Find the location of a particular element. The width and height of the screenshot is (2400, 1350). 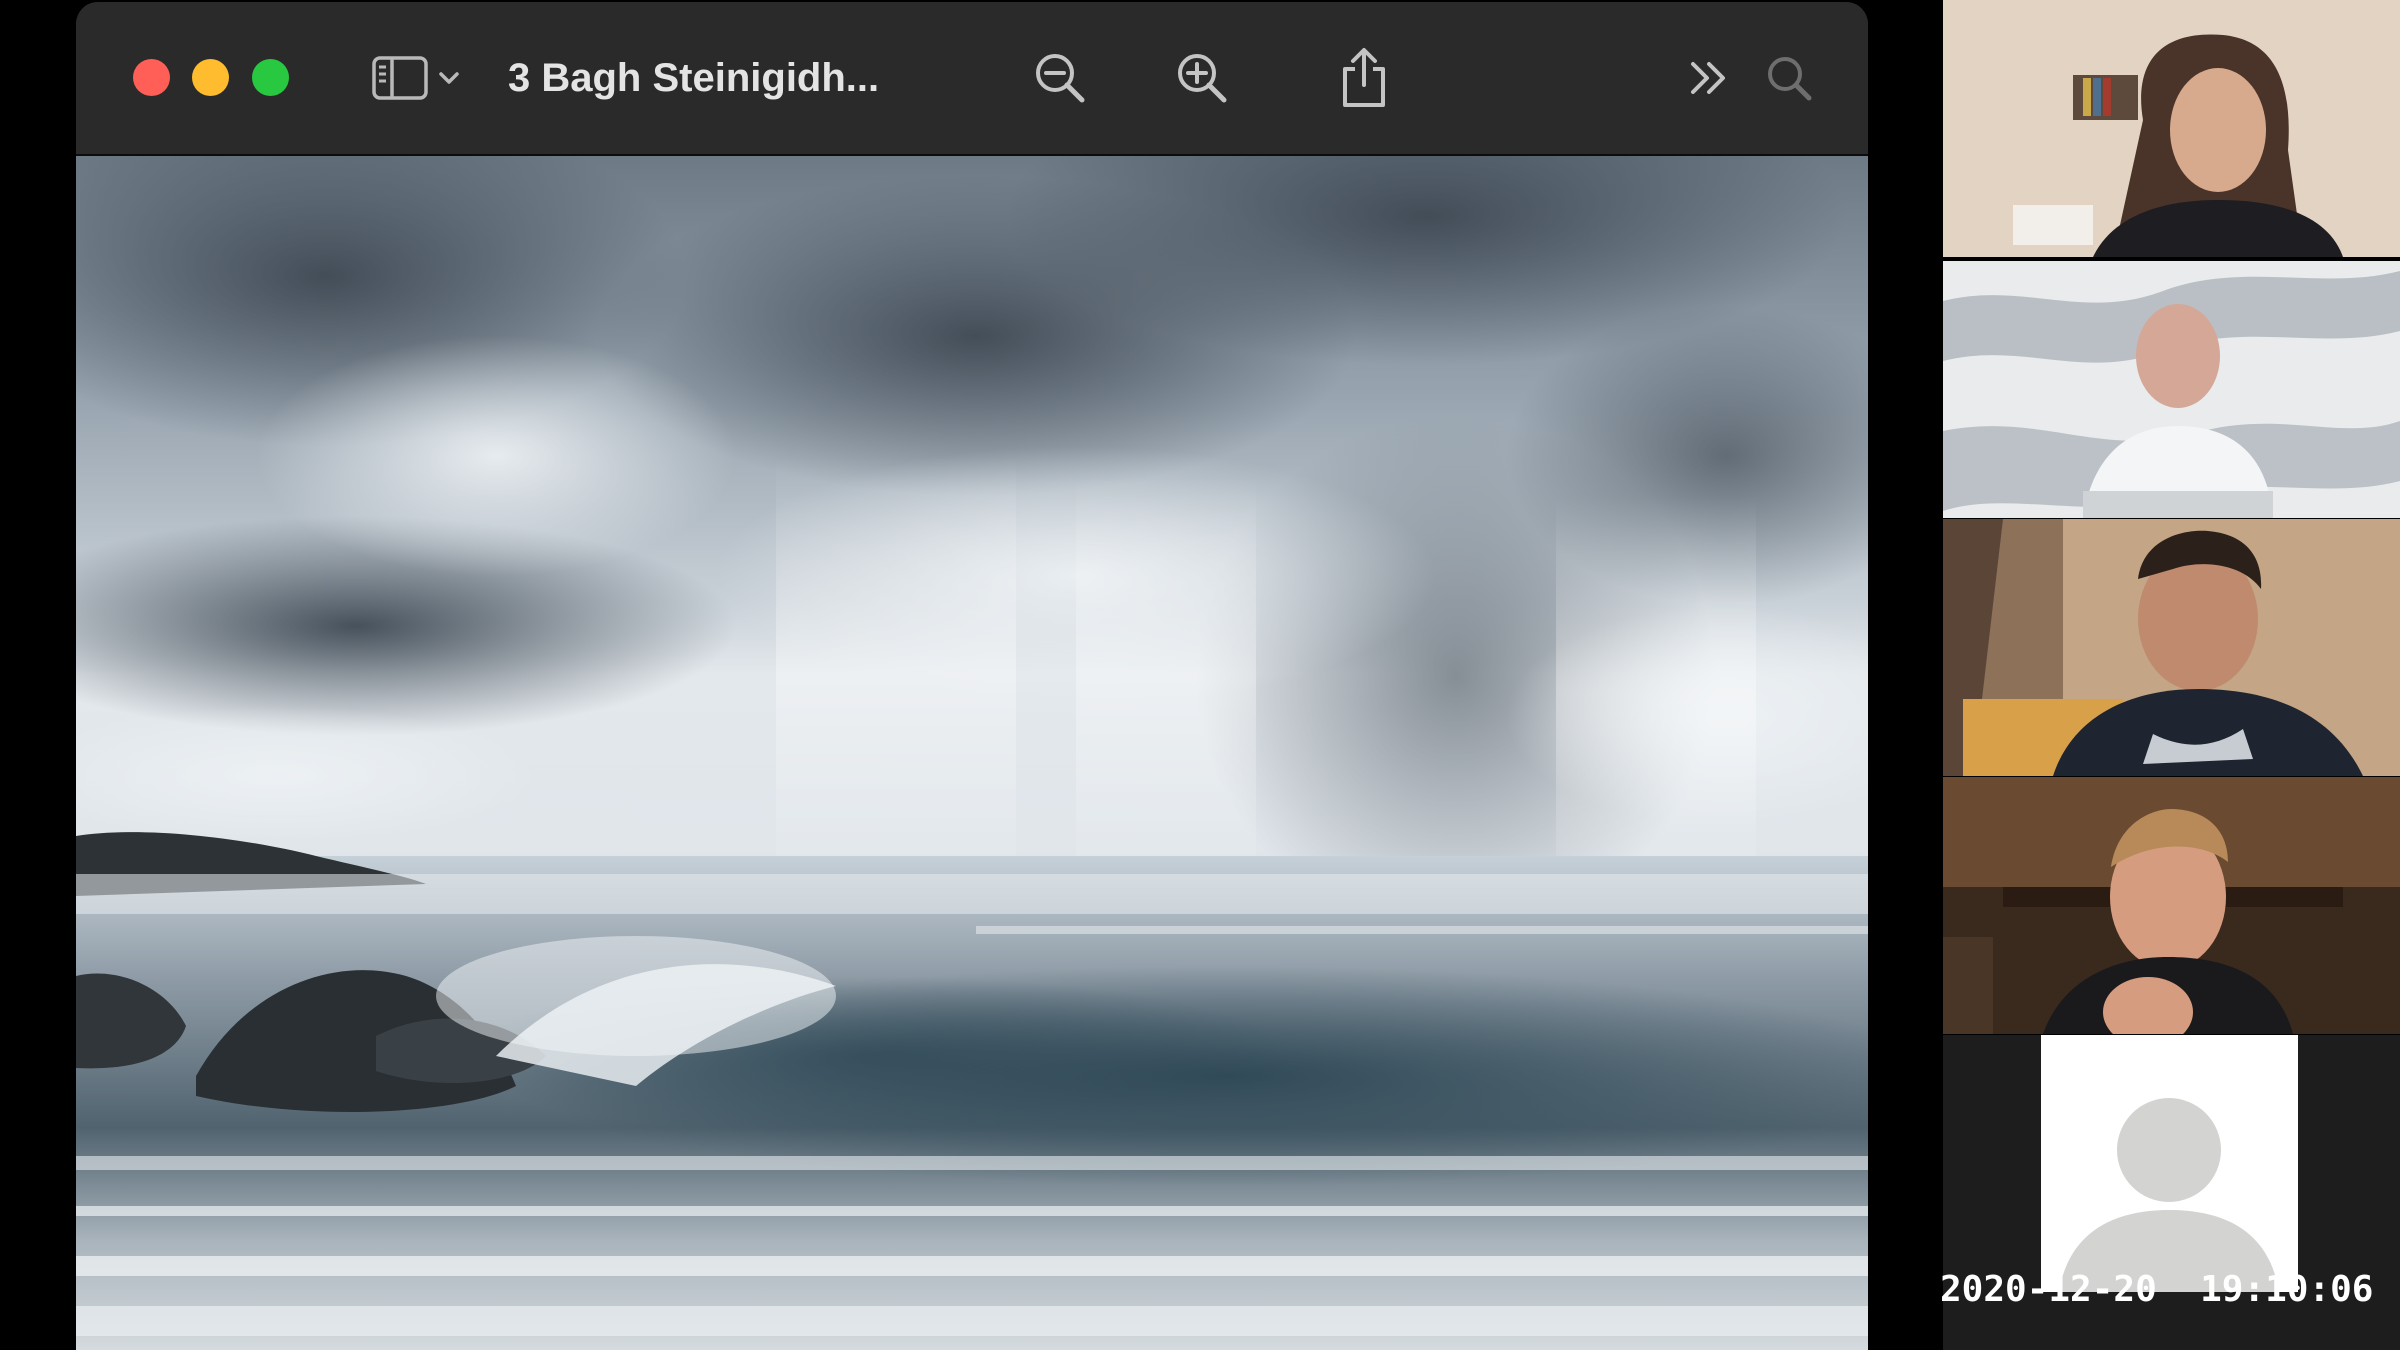

zoom-in-button is located at coordinates (1202, 78).